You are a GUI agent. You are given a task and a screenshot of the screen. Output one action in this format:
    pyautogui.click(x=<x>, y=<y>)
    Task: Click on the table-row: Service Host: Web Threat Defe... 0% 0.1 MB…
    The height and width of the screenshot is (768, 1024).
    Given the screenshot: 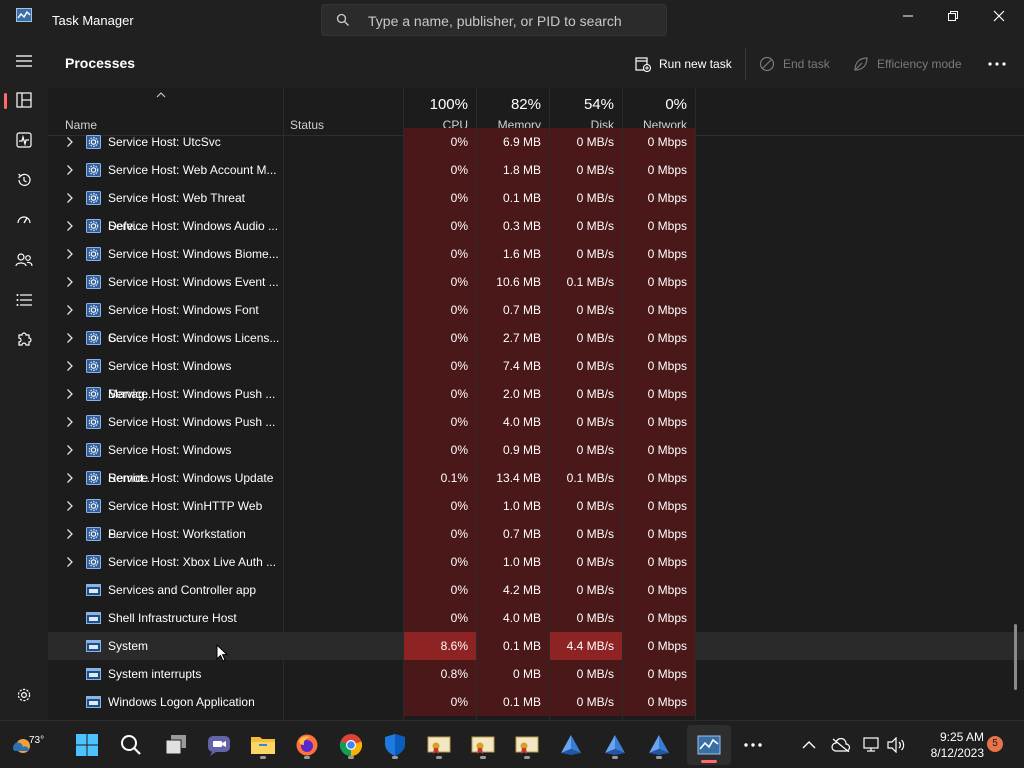 What is the action you would take?
    pyautogui.click(x=536, y=208)
    